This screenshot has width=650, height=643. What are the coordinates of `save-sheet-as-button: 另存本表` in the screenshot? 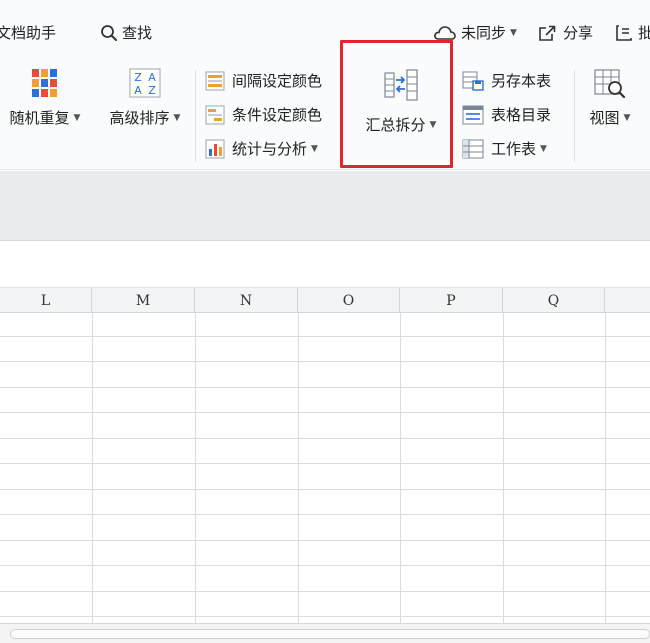 It's located at (506, 80).